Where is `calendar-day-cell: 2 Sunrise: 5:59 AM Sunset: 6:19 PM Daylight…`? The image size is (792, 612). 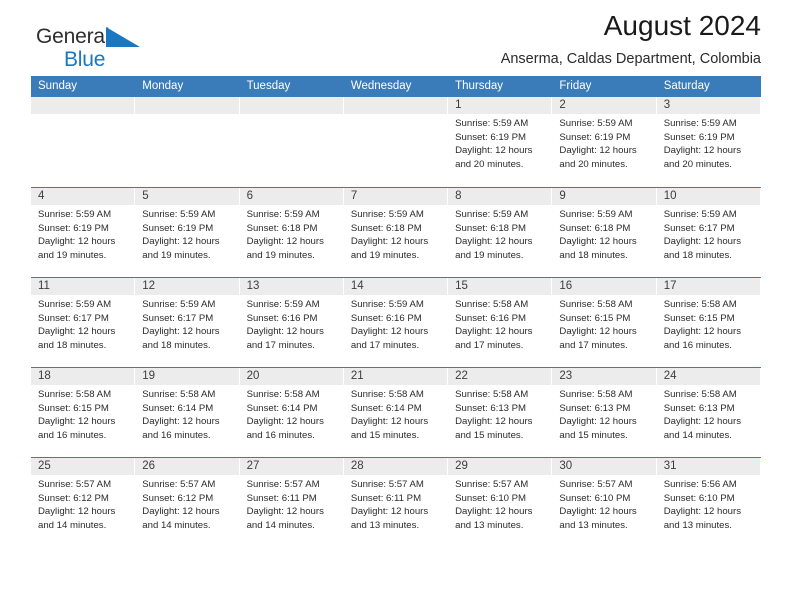 calendar-day-cell: 2 Sunrise: 5:59 AM Sunset: 6:19 PM Daylight… is located at coordinates (604, 142).